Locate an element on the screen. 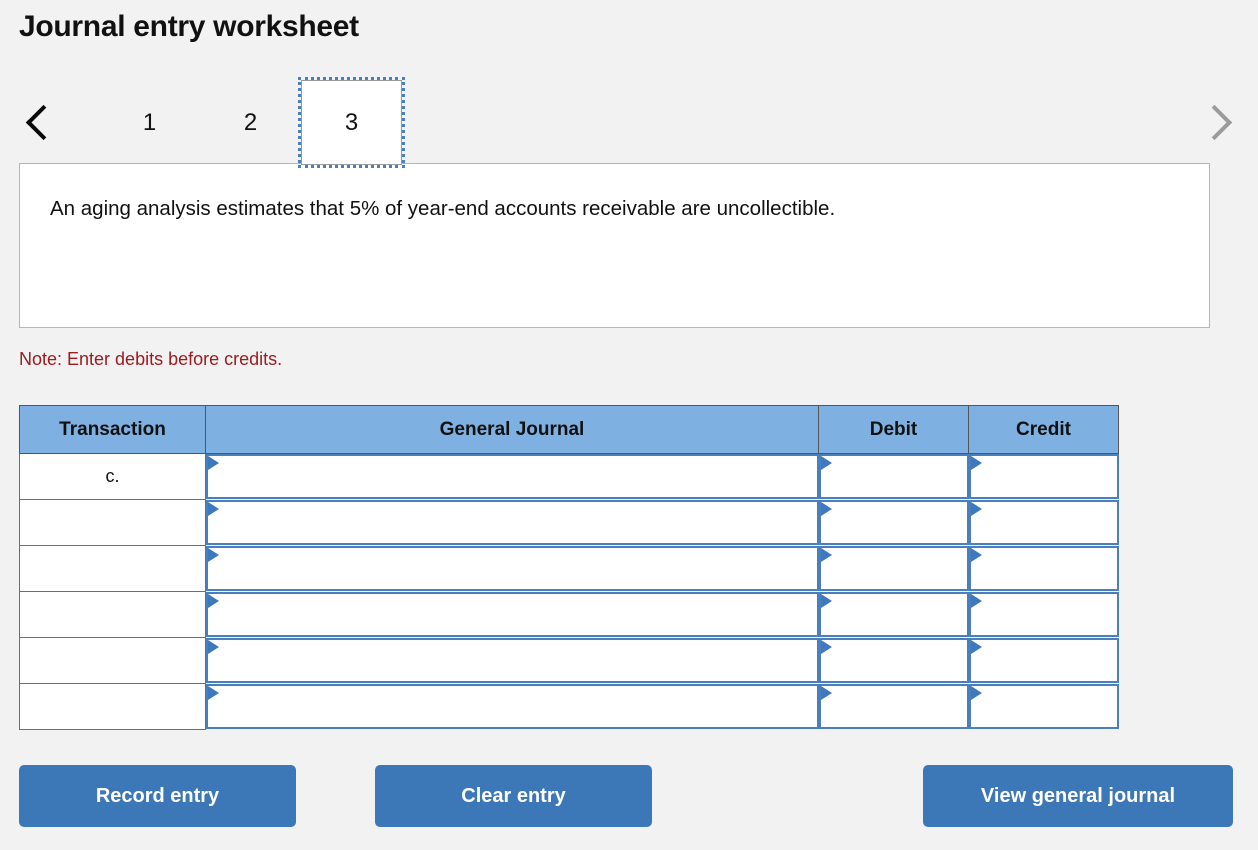 This screenshot has height=850, width=1258. pager-next-button is located at coordinates (1217, 122).